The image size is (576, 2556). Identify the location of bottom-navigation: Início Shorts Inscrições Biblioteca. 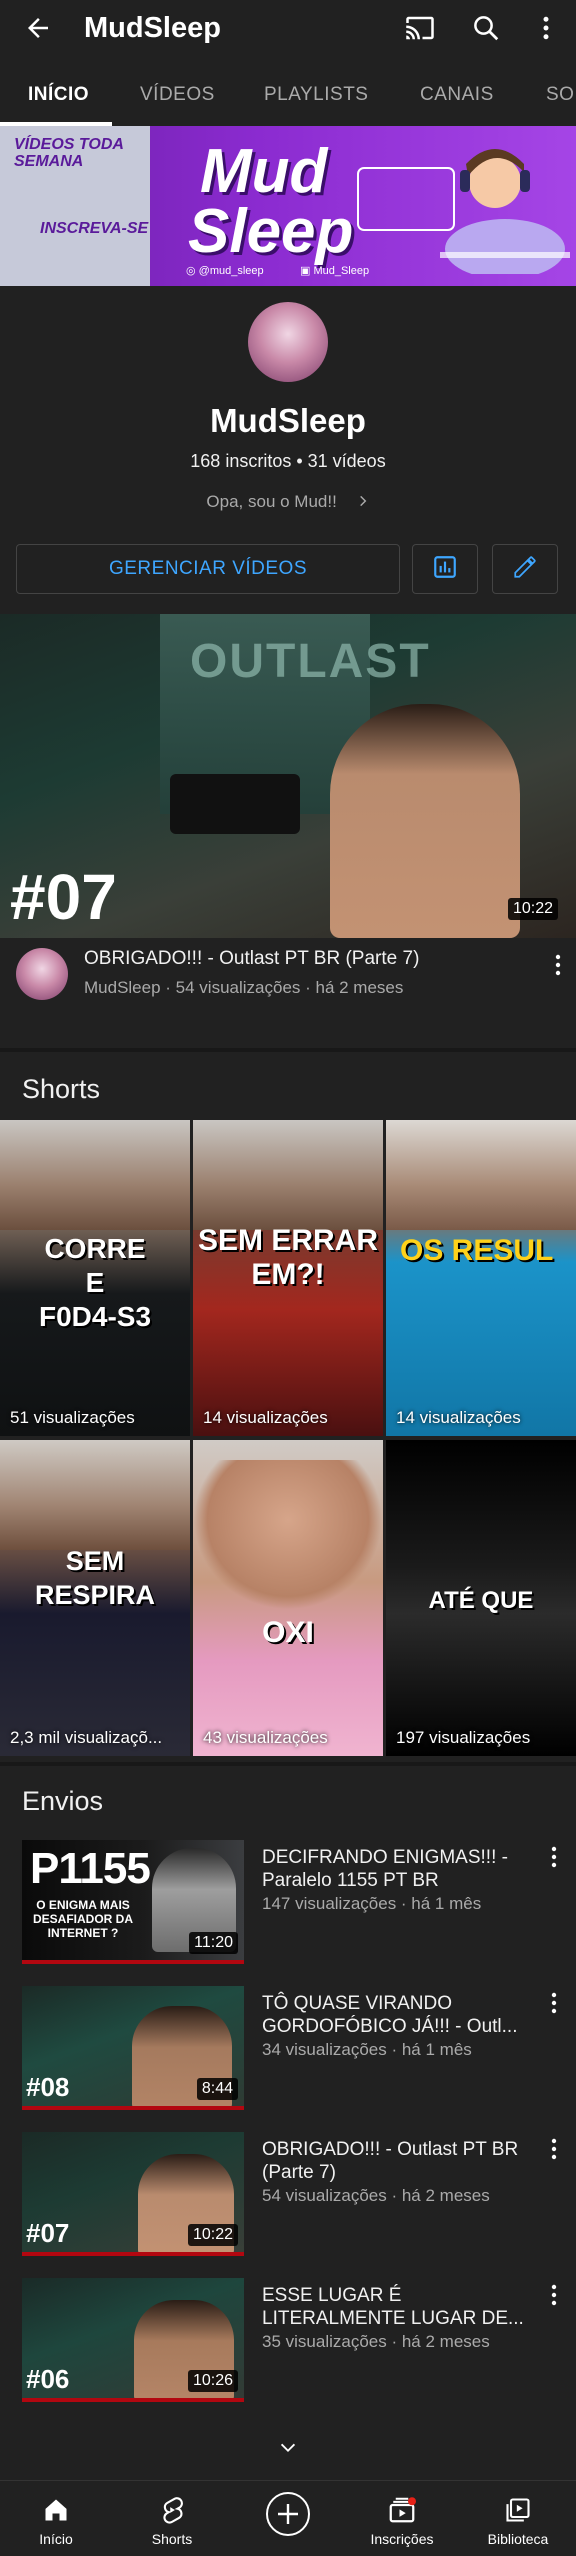
(288, 2518).